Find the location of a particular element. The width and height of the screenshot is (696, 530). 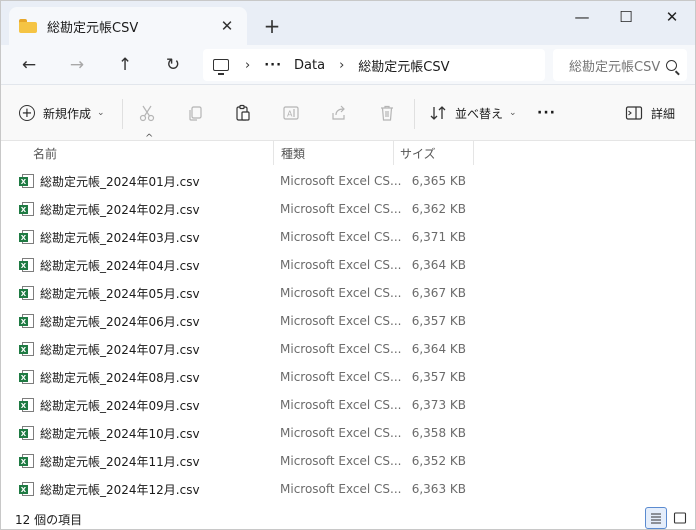

copy-icon is located at coordinates (195, 113).